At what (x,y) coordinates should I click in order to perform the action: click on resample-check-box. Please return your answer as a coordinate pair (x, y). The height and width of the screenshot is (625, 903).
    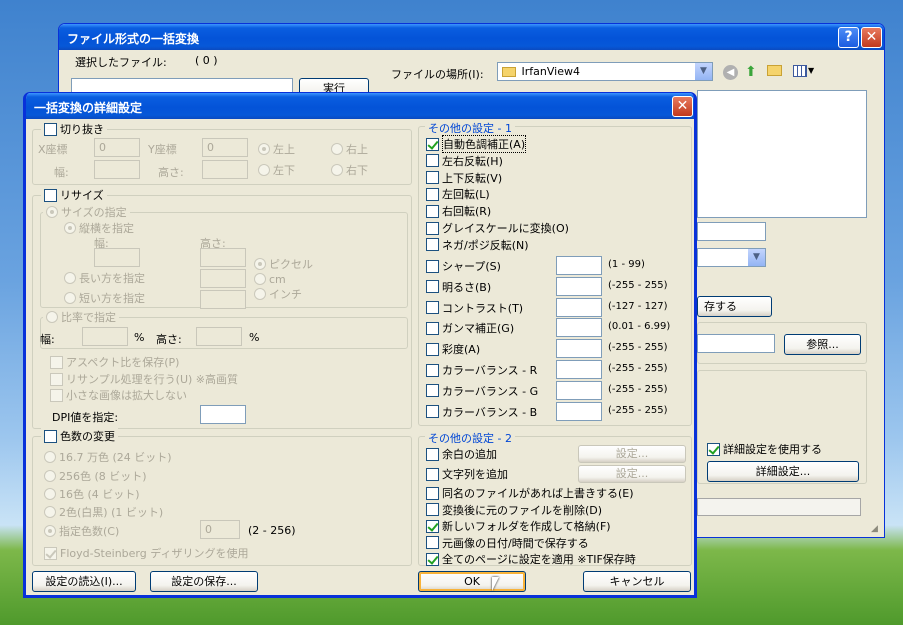
    Looking at the image, I should click on (56, 379).